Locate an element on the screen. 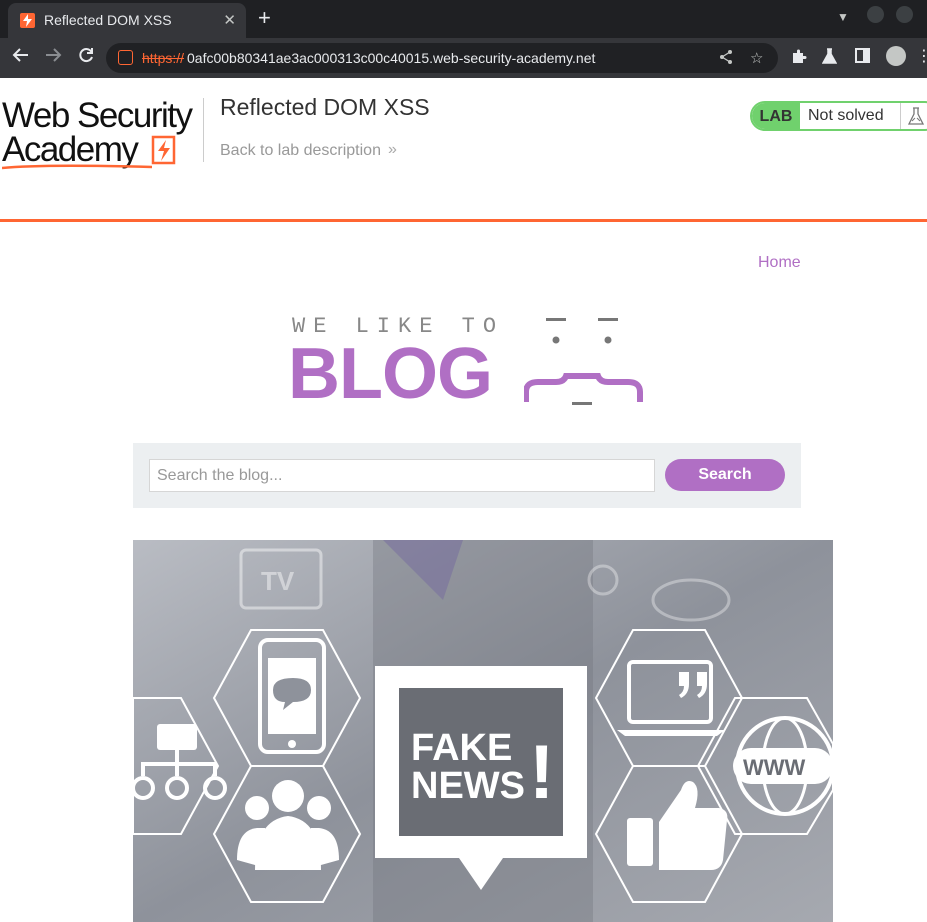 The image size is (927, 922). header-accent-rule is located at coordinates (463, 220).